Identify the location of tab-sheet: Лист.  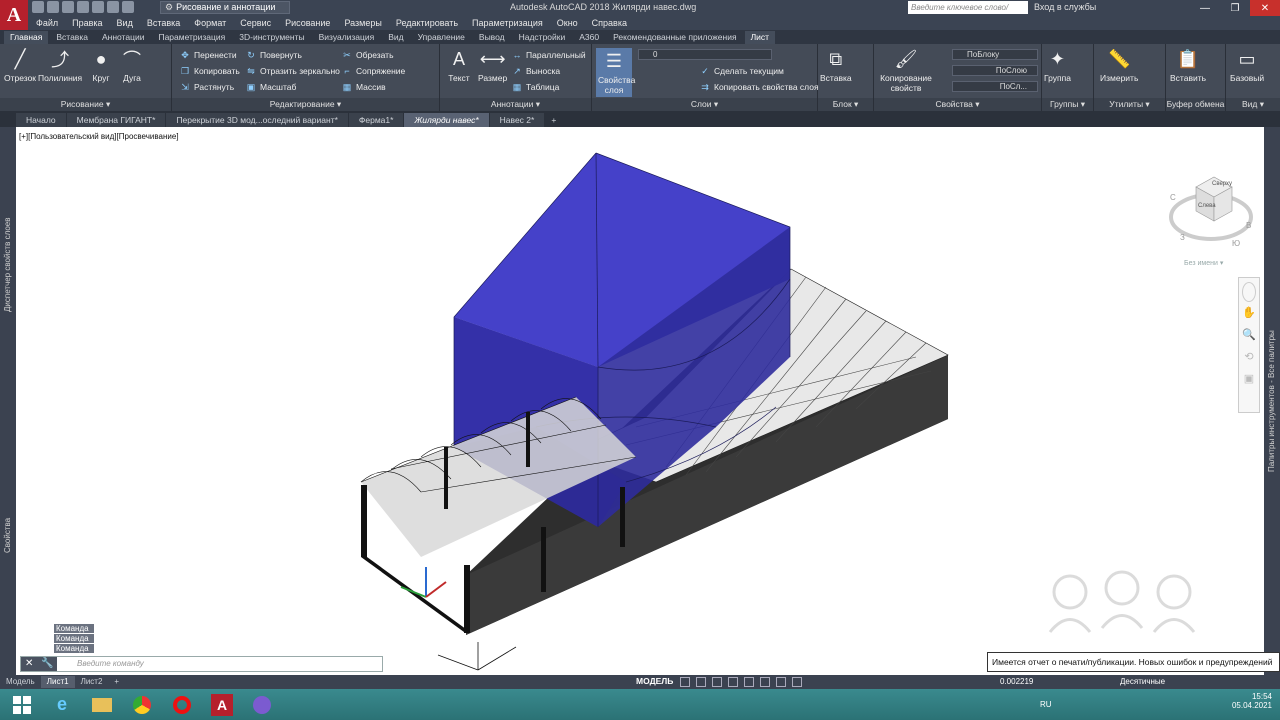
(760, 37).